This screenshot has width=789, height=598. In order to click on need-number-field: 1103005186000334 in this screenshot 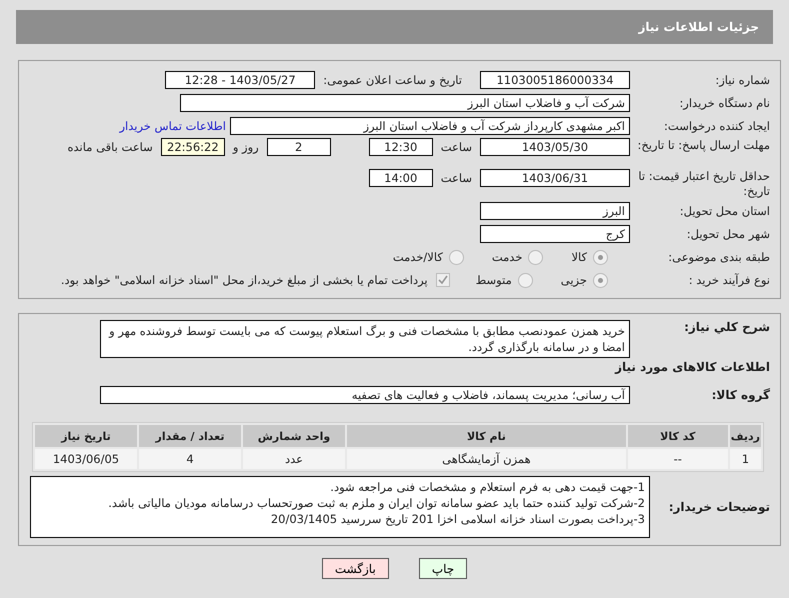, I will do `click(555, 80)`.